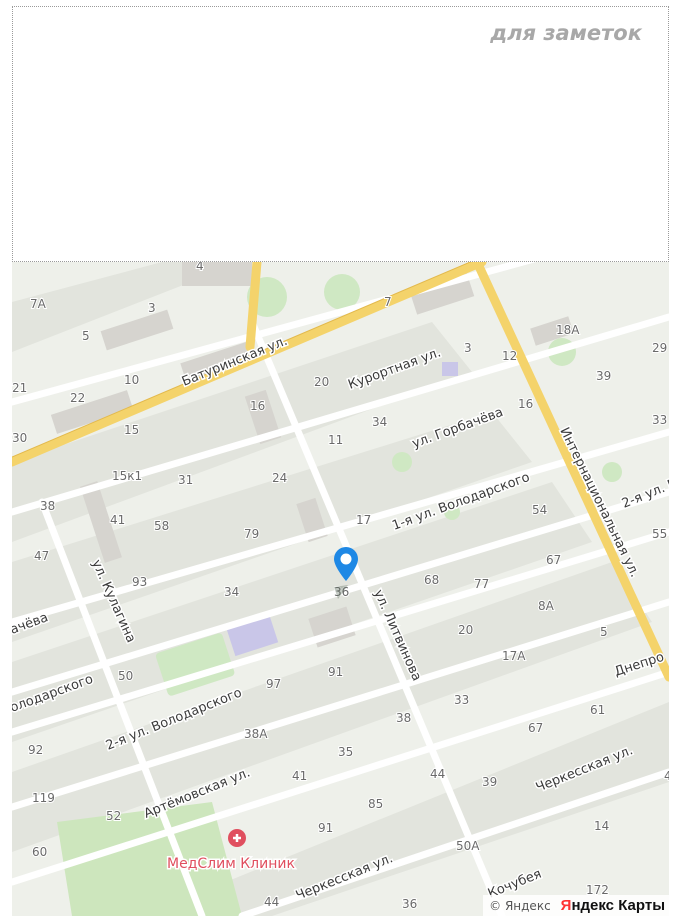 The image size is (677, 916). What do you see at coordinates (39, 852) in the screenshot?
I see `house-number: 60` at bounding box center [39, 852].